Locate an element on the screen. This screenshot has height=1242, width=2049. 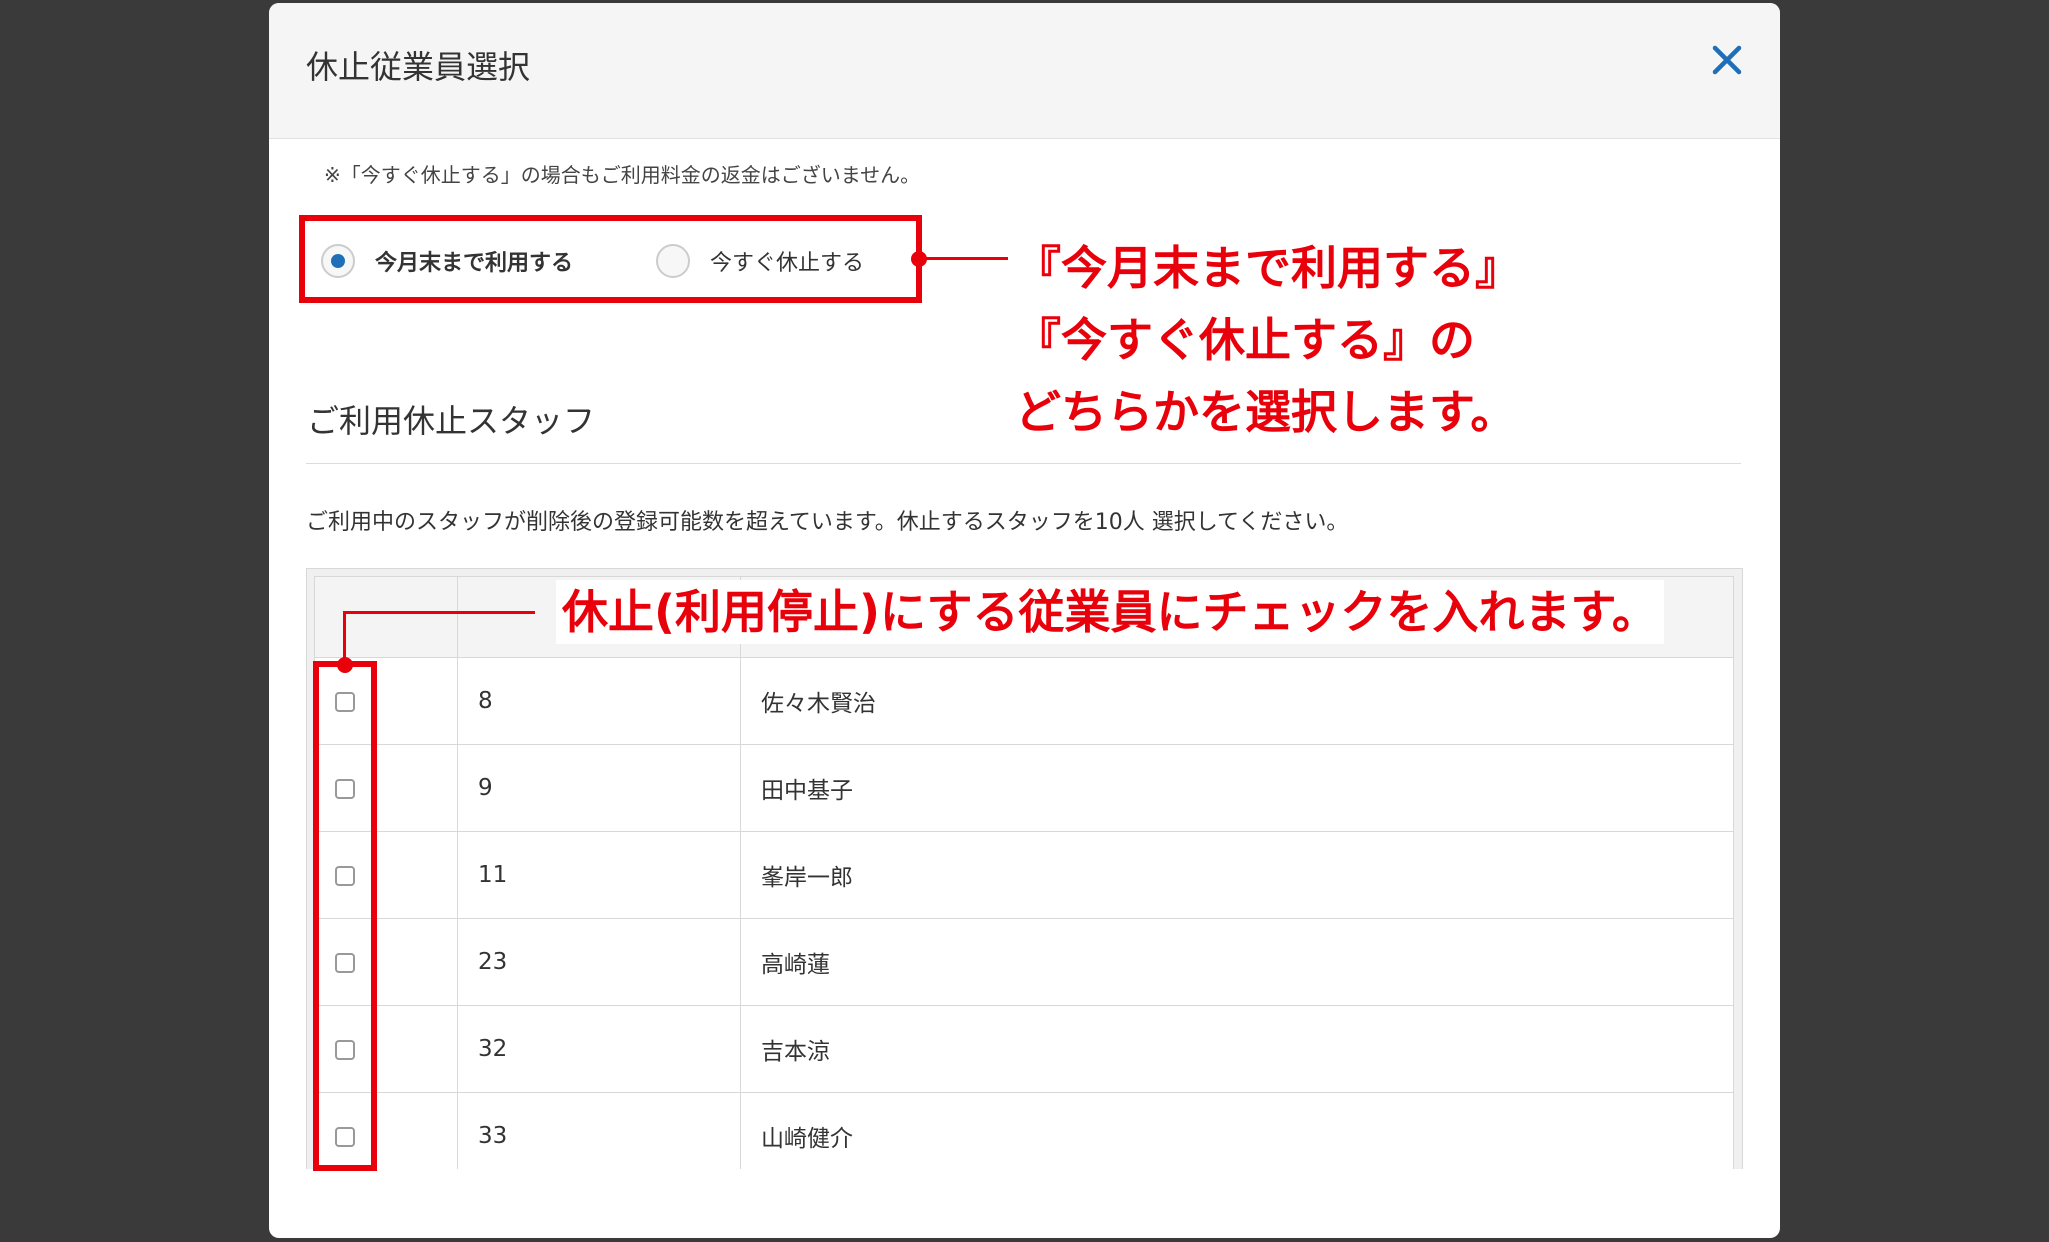
table-row: 9 田中基子 is located at coordinates (1024, 788).